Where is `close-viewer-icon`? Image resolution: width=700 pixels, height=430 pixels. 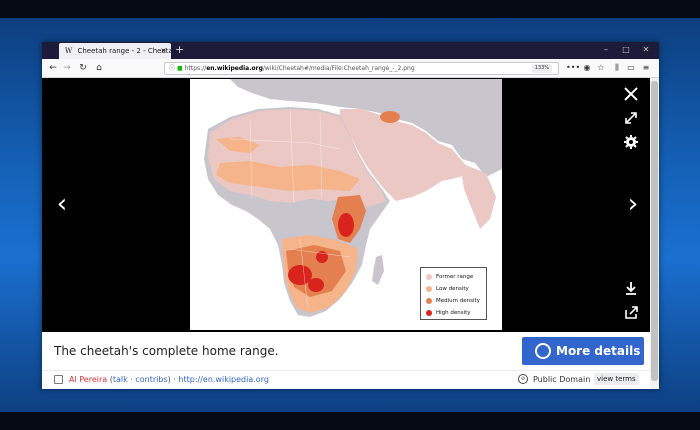
close-viewer-icon is located at coordinates (631, 96).